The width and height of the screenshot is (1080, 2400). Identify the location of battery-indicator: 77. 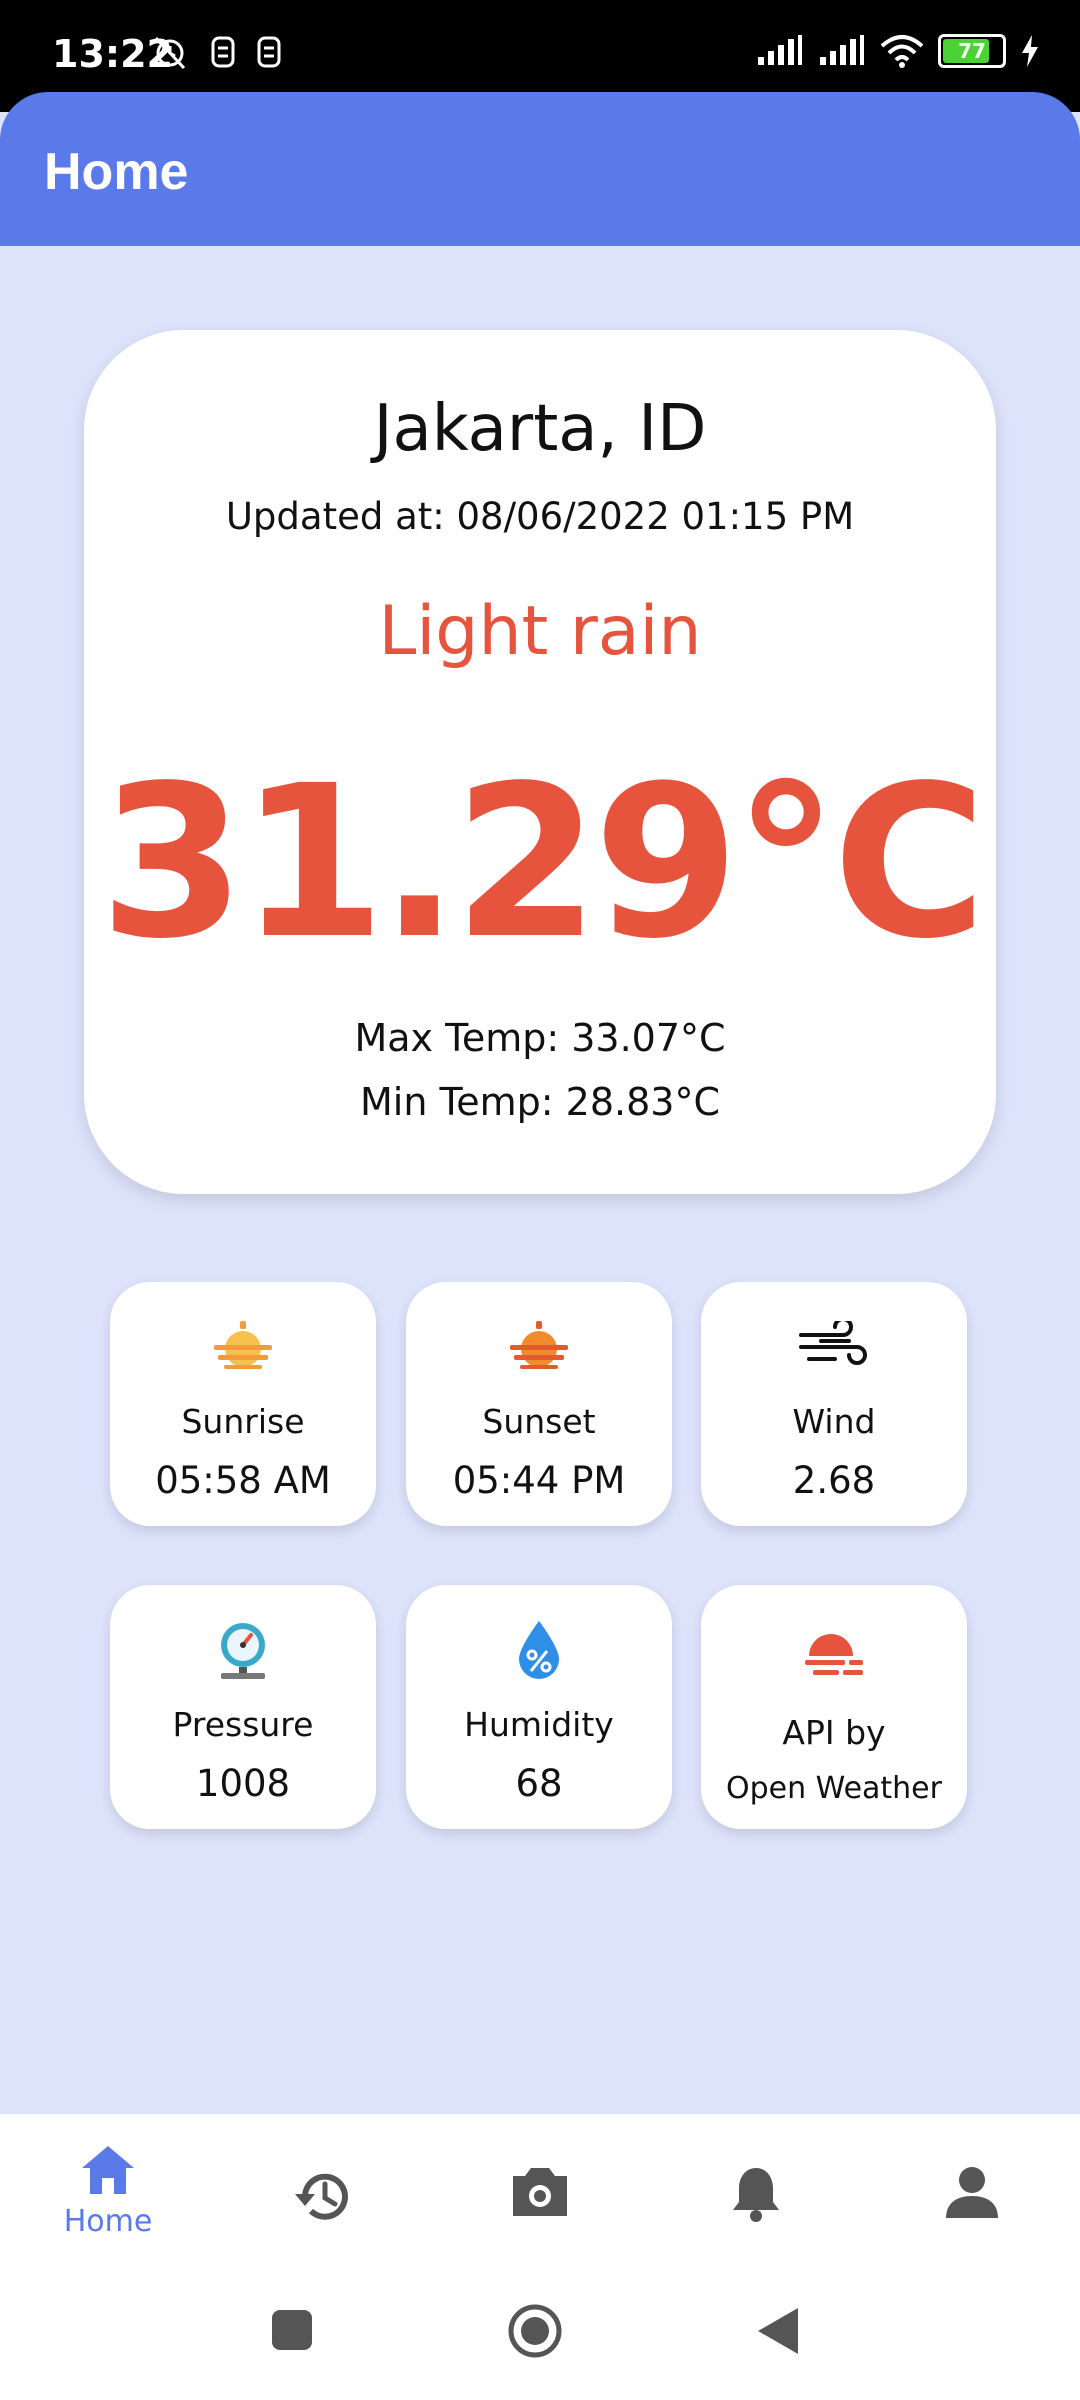
(972, 51).